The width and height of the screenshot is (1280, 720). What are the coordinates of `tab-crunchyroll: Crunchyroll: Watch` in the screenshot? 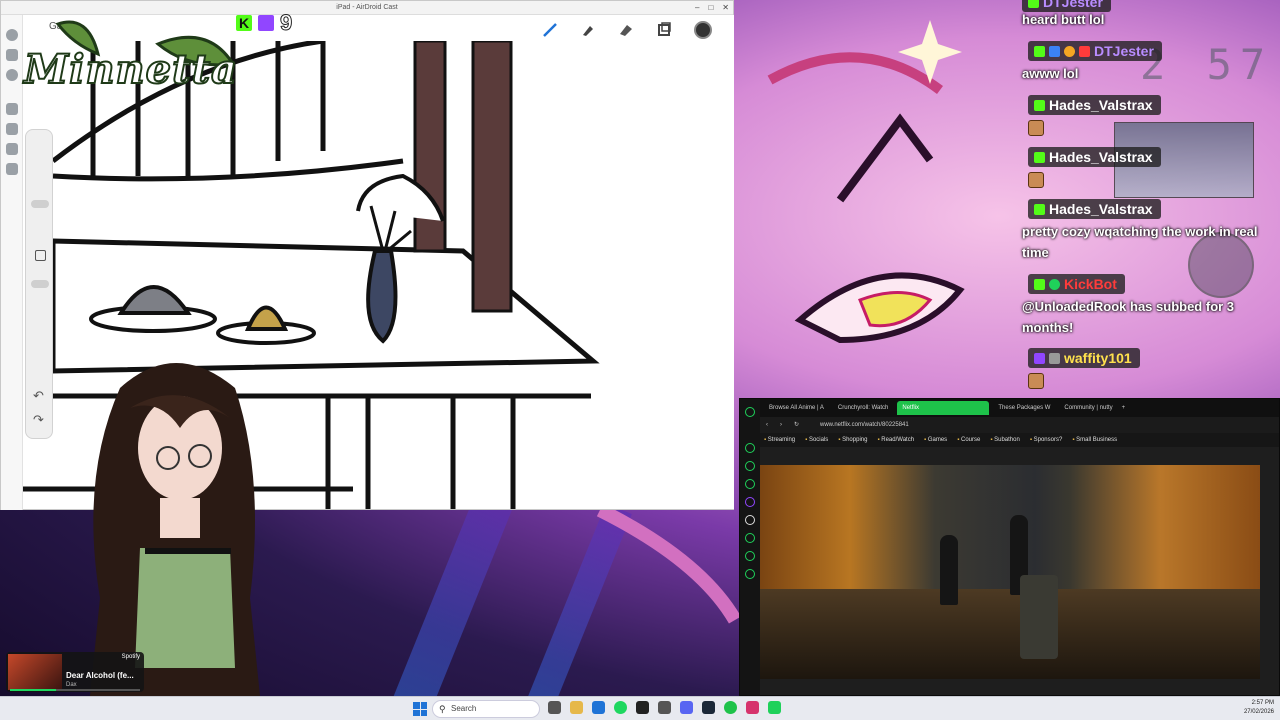 It's located at (863, 408).